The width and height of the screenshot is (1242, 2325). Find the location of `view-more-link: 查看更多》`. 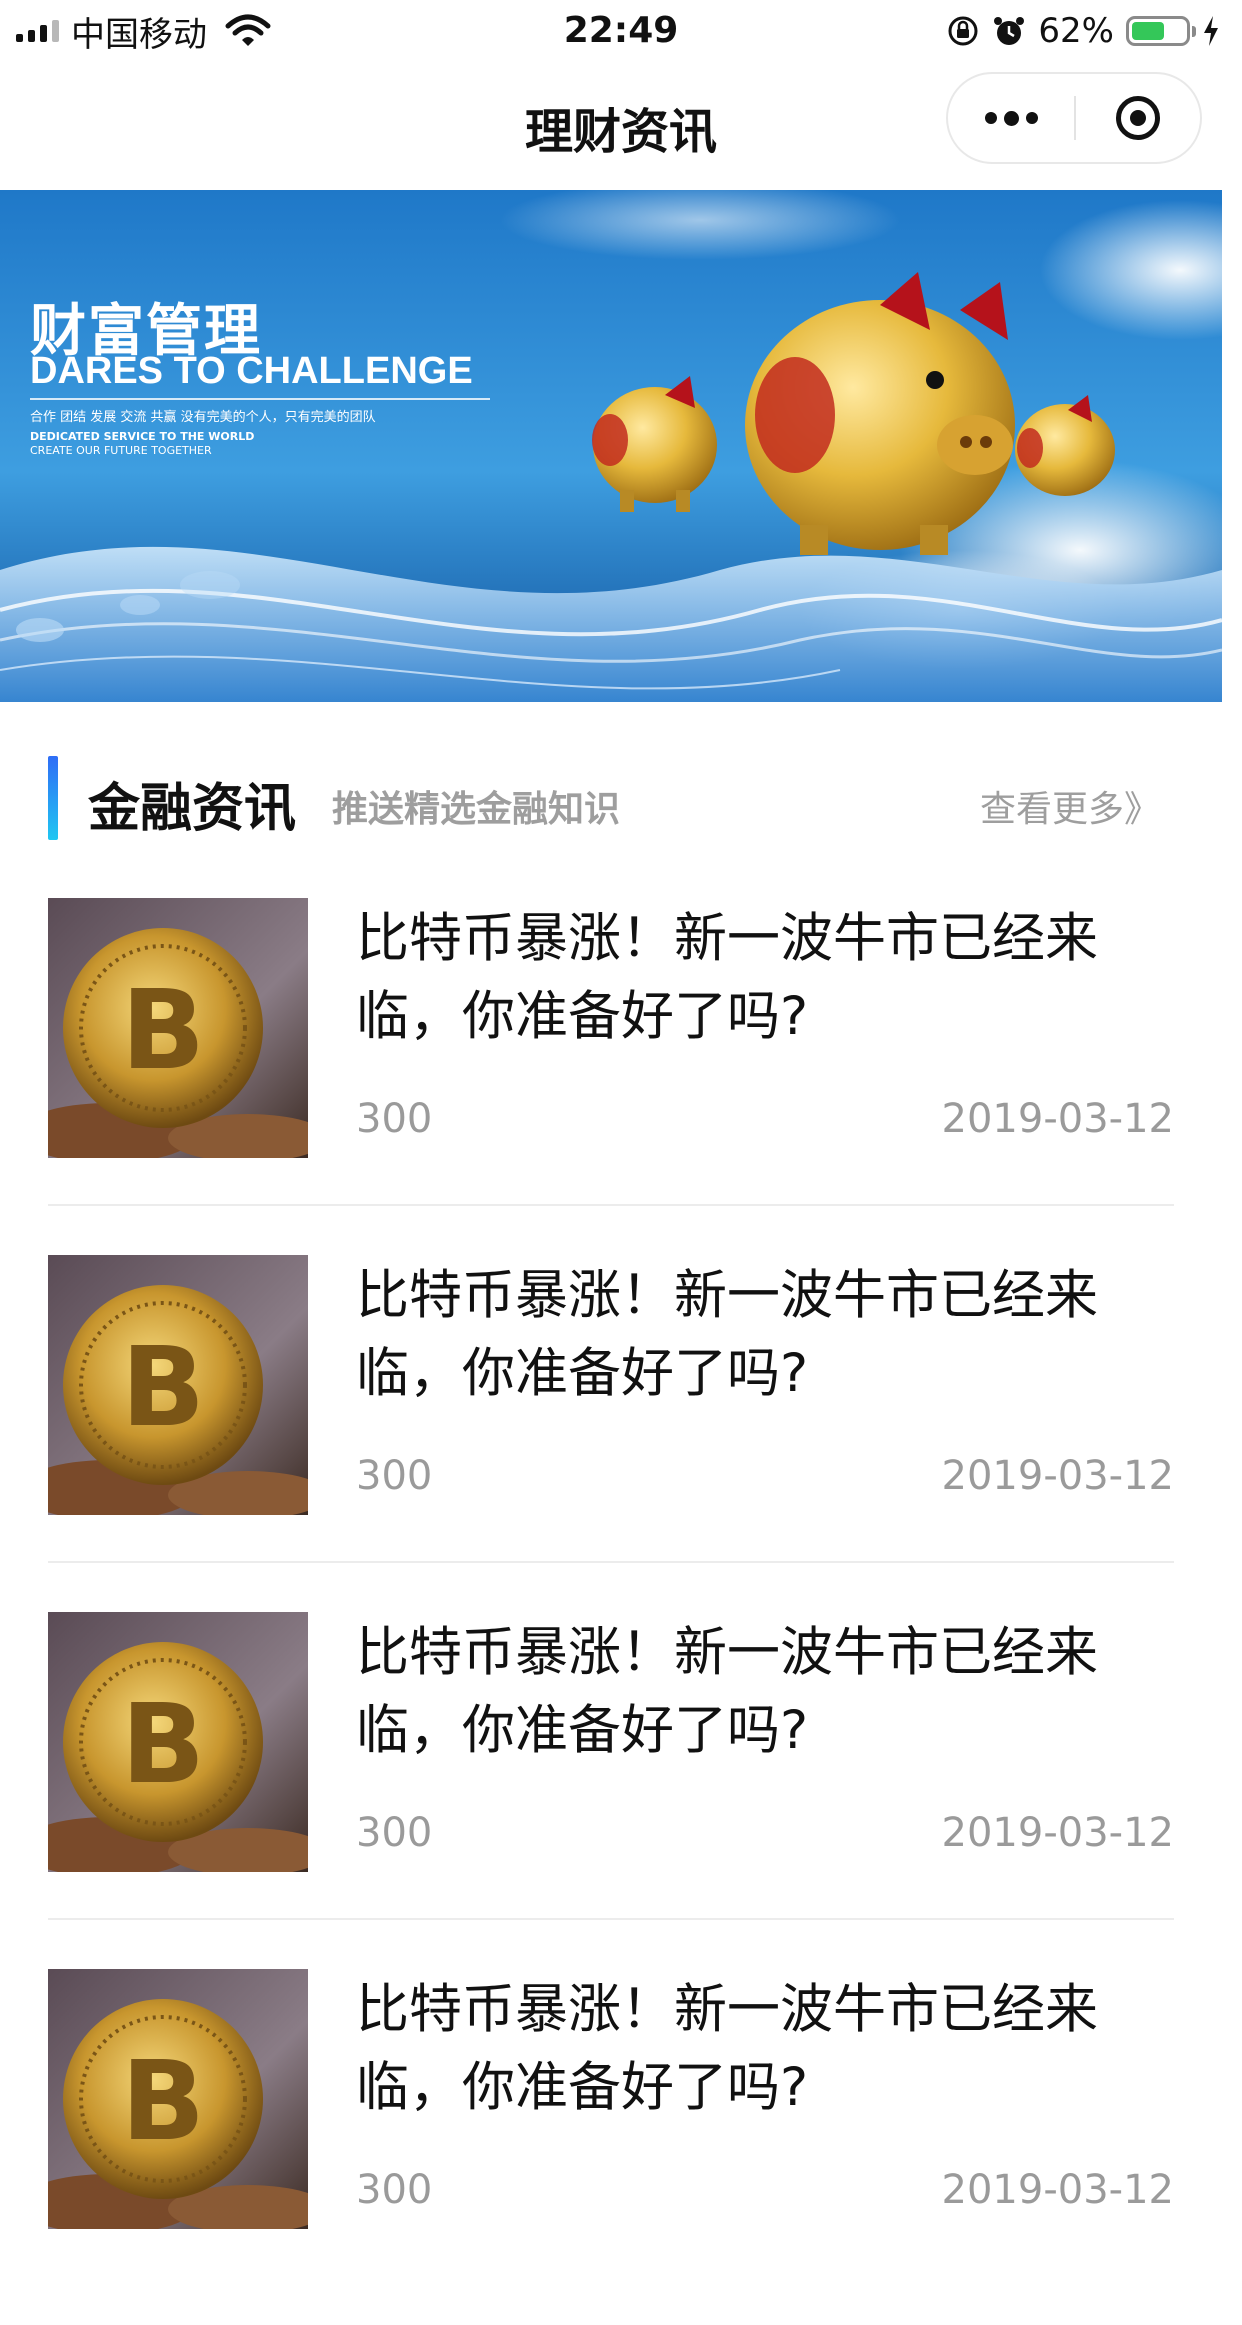

view-more-link: 查看更多》 is located at coordinates (1070, 806).